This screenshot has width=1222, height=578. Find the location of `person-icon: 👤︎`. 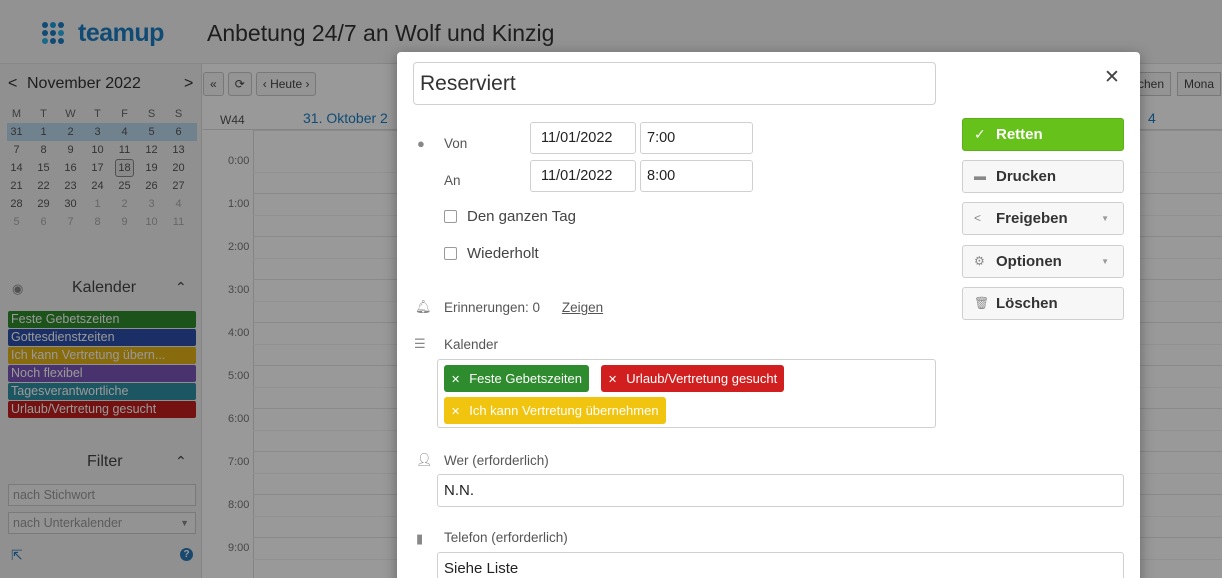

person-icon: 👤︎ is located at coordinates (424, 459).